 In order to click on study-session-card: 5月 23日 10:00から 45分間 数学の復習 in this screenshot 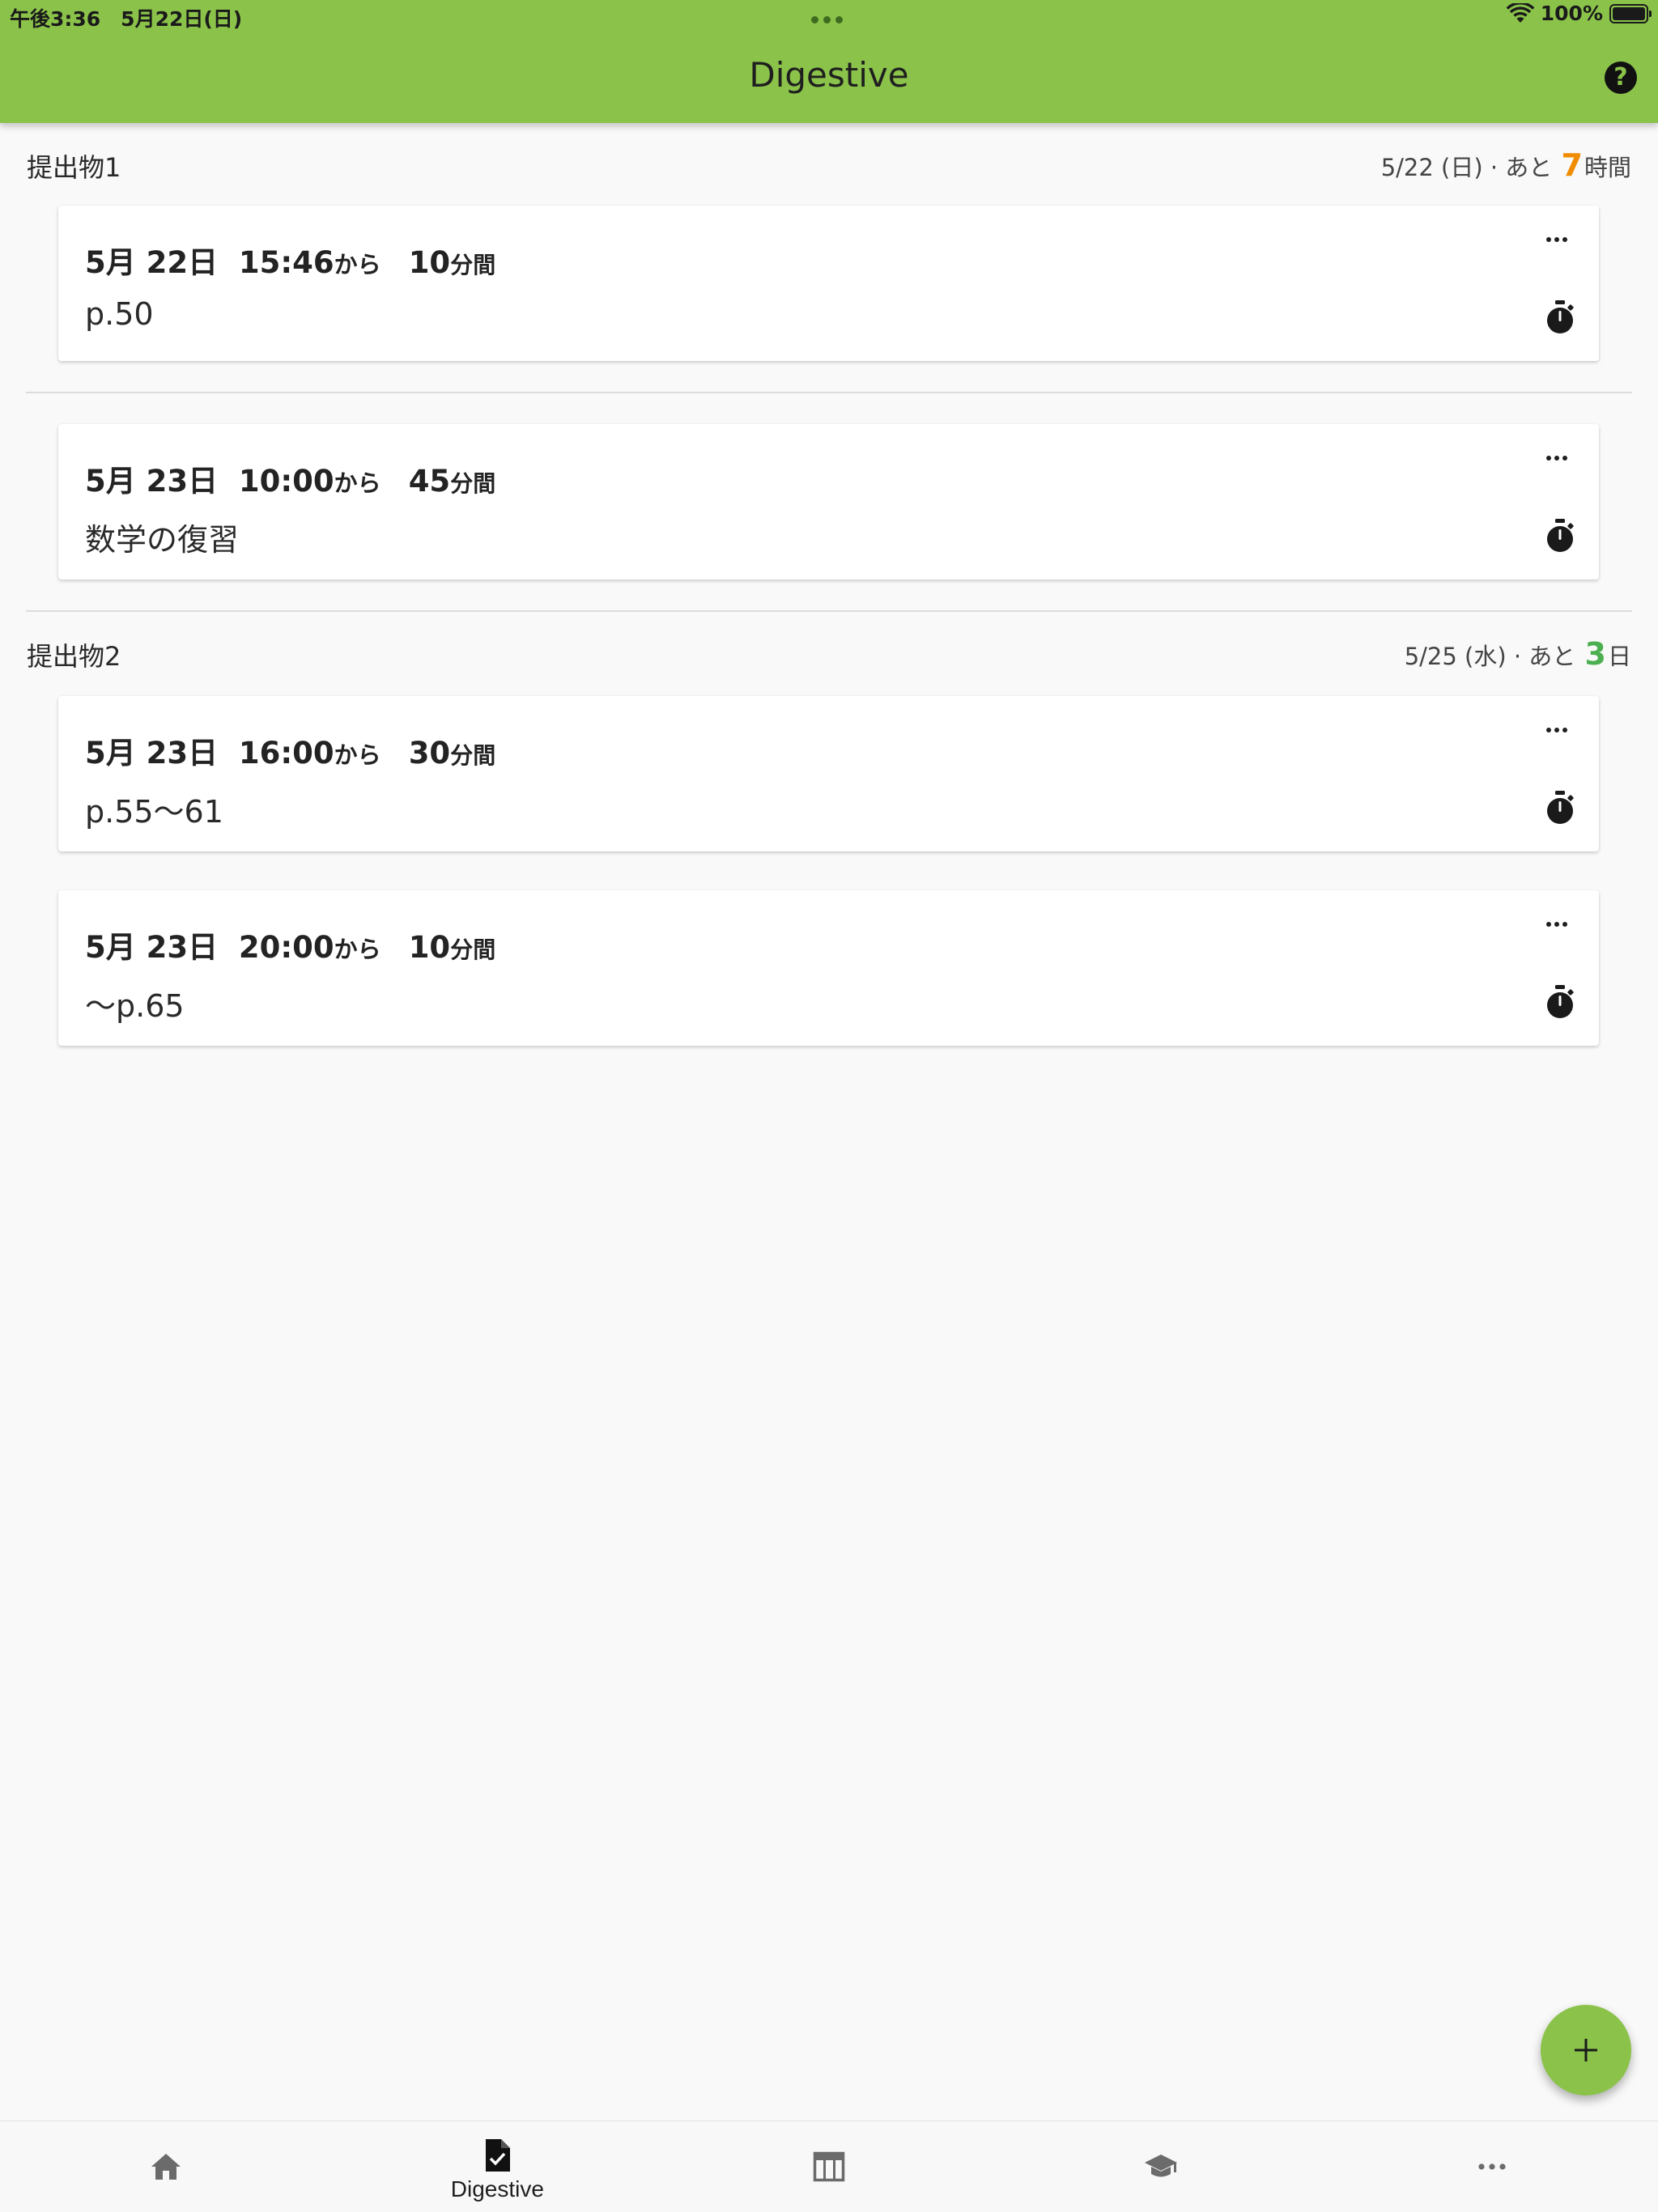, I will do `click(828, 502)`.